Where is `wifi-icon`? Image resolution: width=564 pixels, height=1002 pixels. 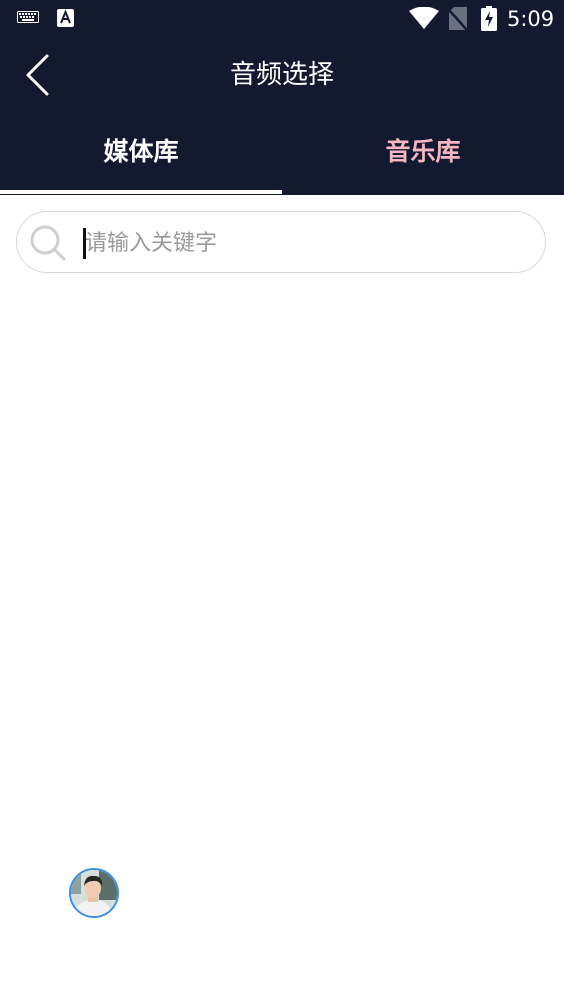
wifi-icon is located at coordinates (424, 18).